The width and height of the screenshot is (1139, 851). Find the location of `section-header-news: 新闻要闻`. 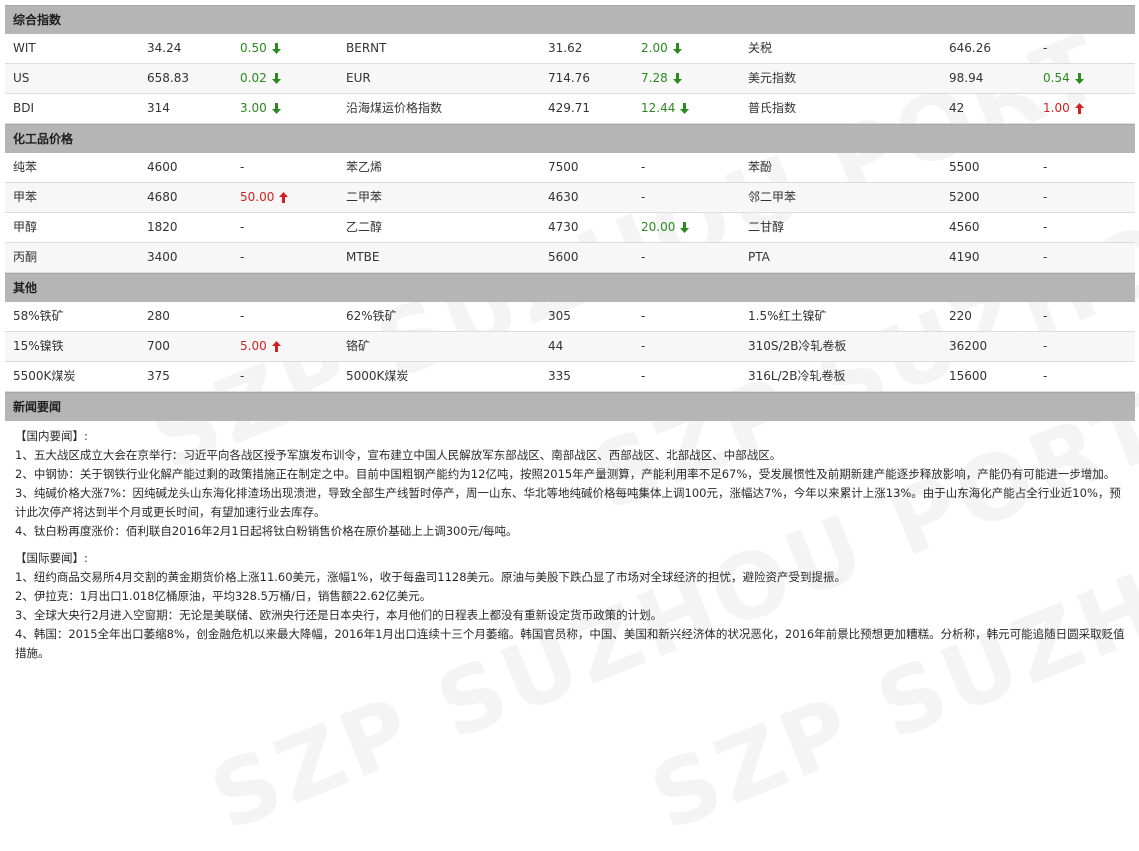

section-header-news: 新闻要闻 is located at coordinates (570, 406).